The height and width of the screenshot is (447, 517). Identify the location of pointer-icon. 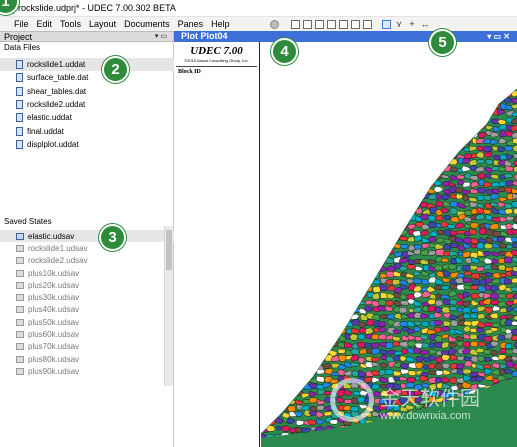
(386, 24).